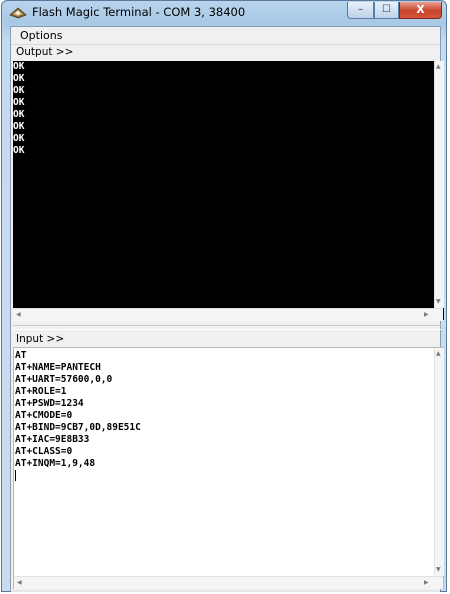 The width and height of the screenshot is (450, 594). Describe the element at coordinates (228, 314) in the screenshot. I see `output-horizontal-scrollbar: ◀ ▶` at that location.